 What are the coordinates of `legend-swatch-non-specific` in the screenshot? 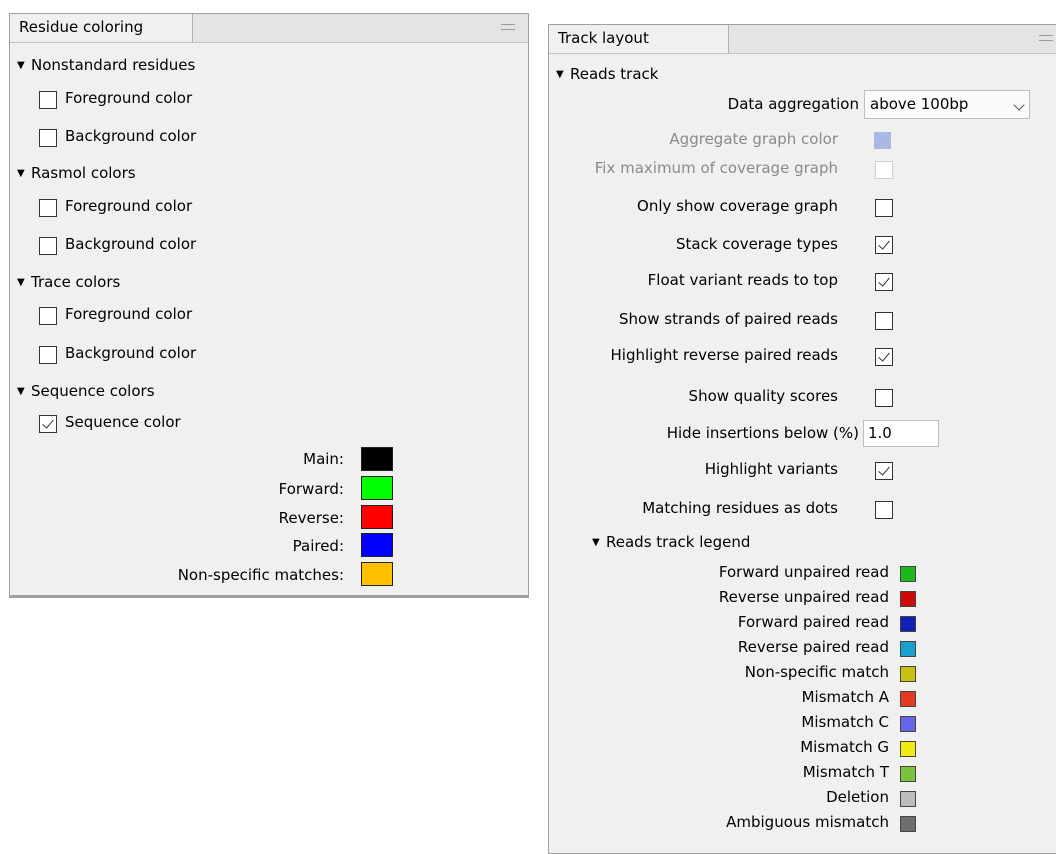 It's located at (908, 674).